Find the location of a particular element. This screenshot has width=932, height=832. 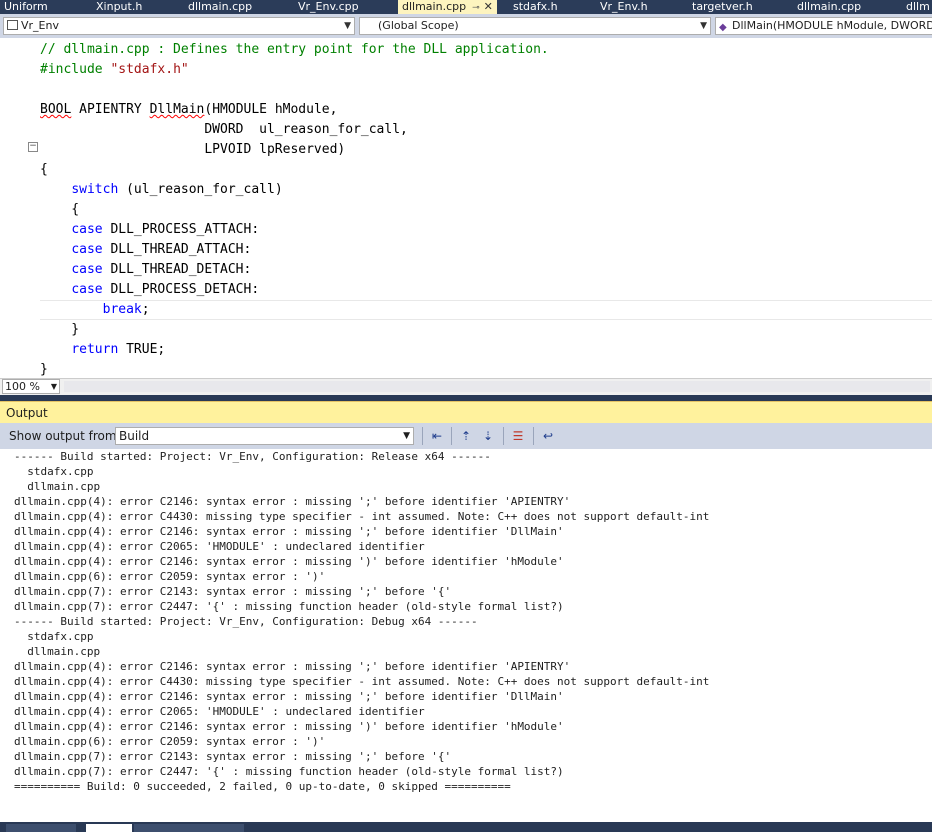

scope-value: (Global Scope) is located at coordinates (418, 25).